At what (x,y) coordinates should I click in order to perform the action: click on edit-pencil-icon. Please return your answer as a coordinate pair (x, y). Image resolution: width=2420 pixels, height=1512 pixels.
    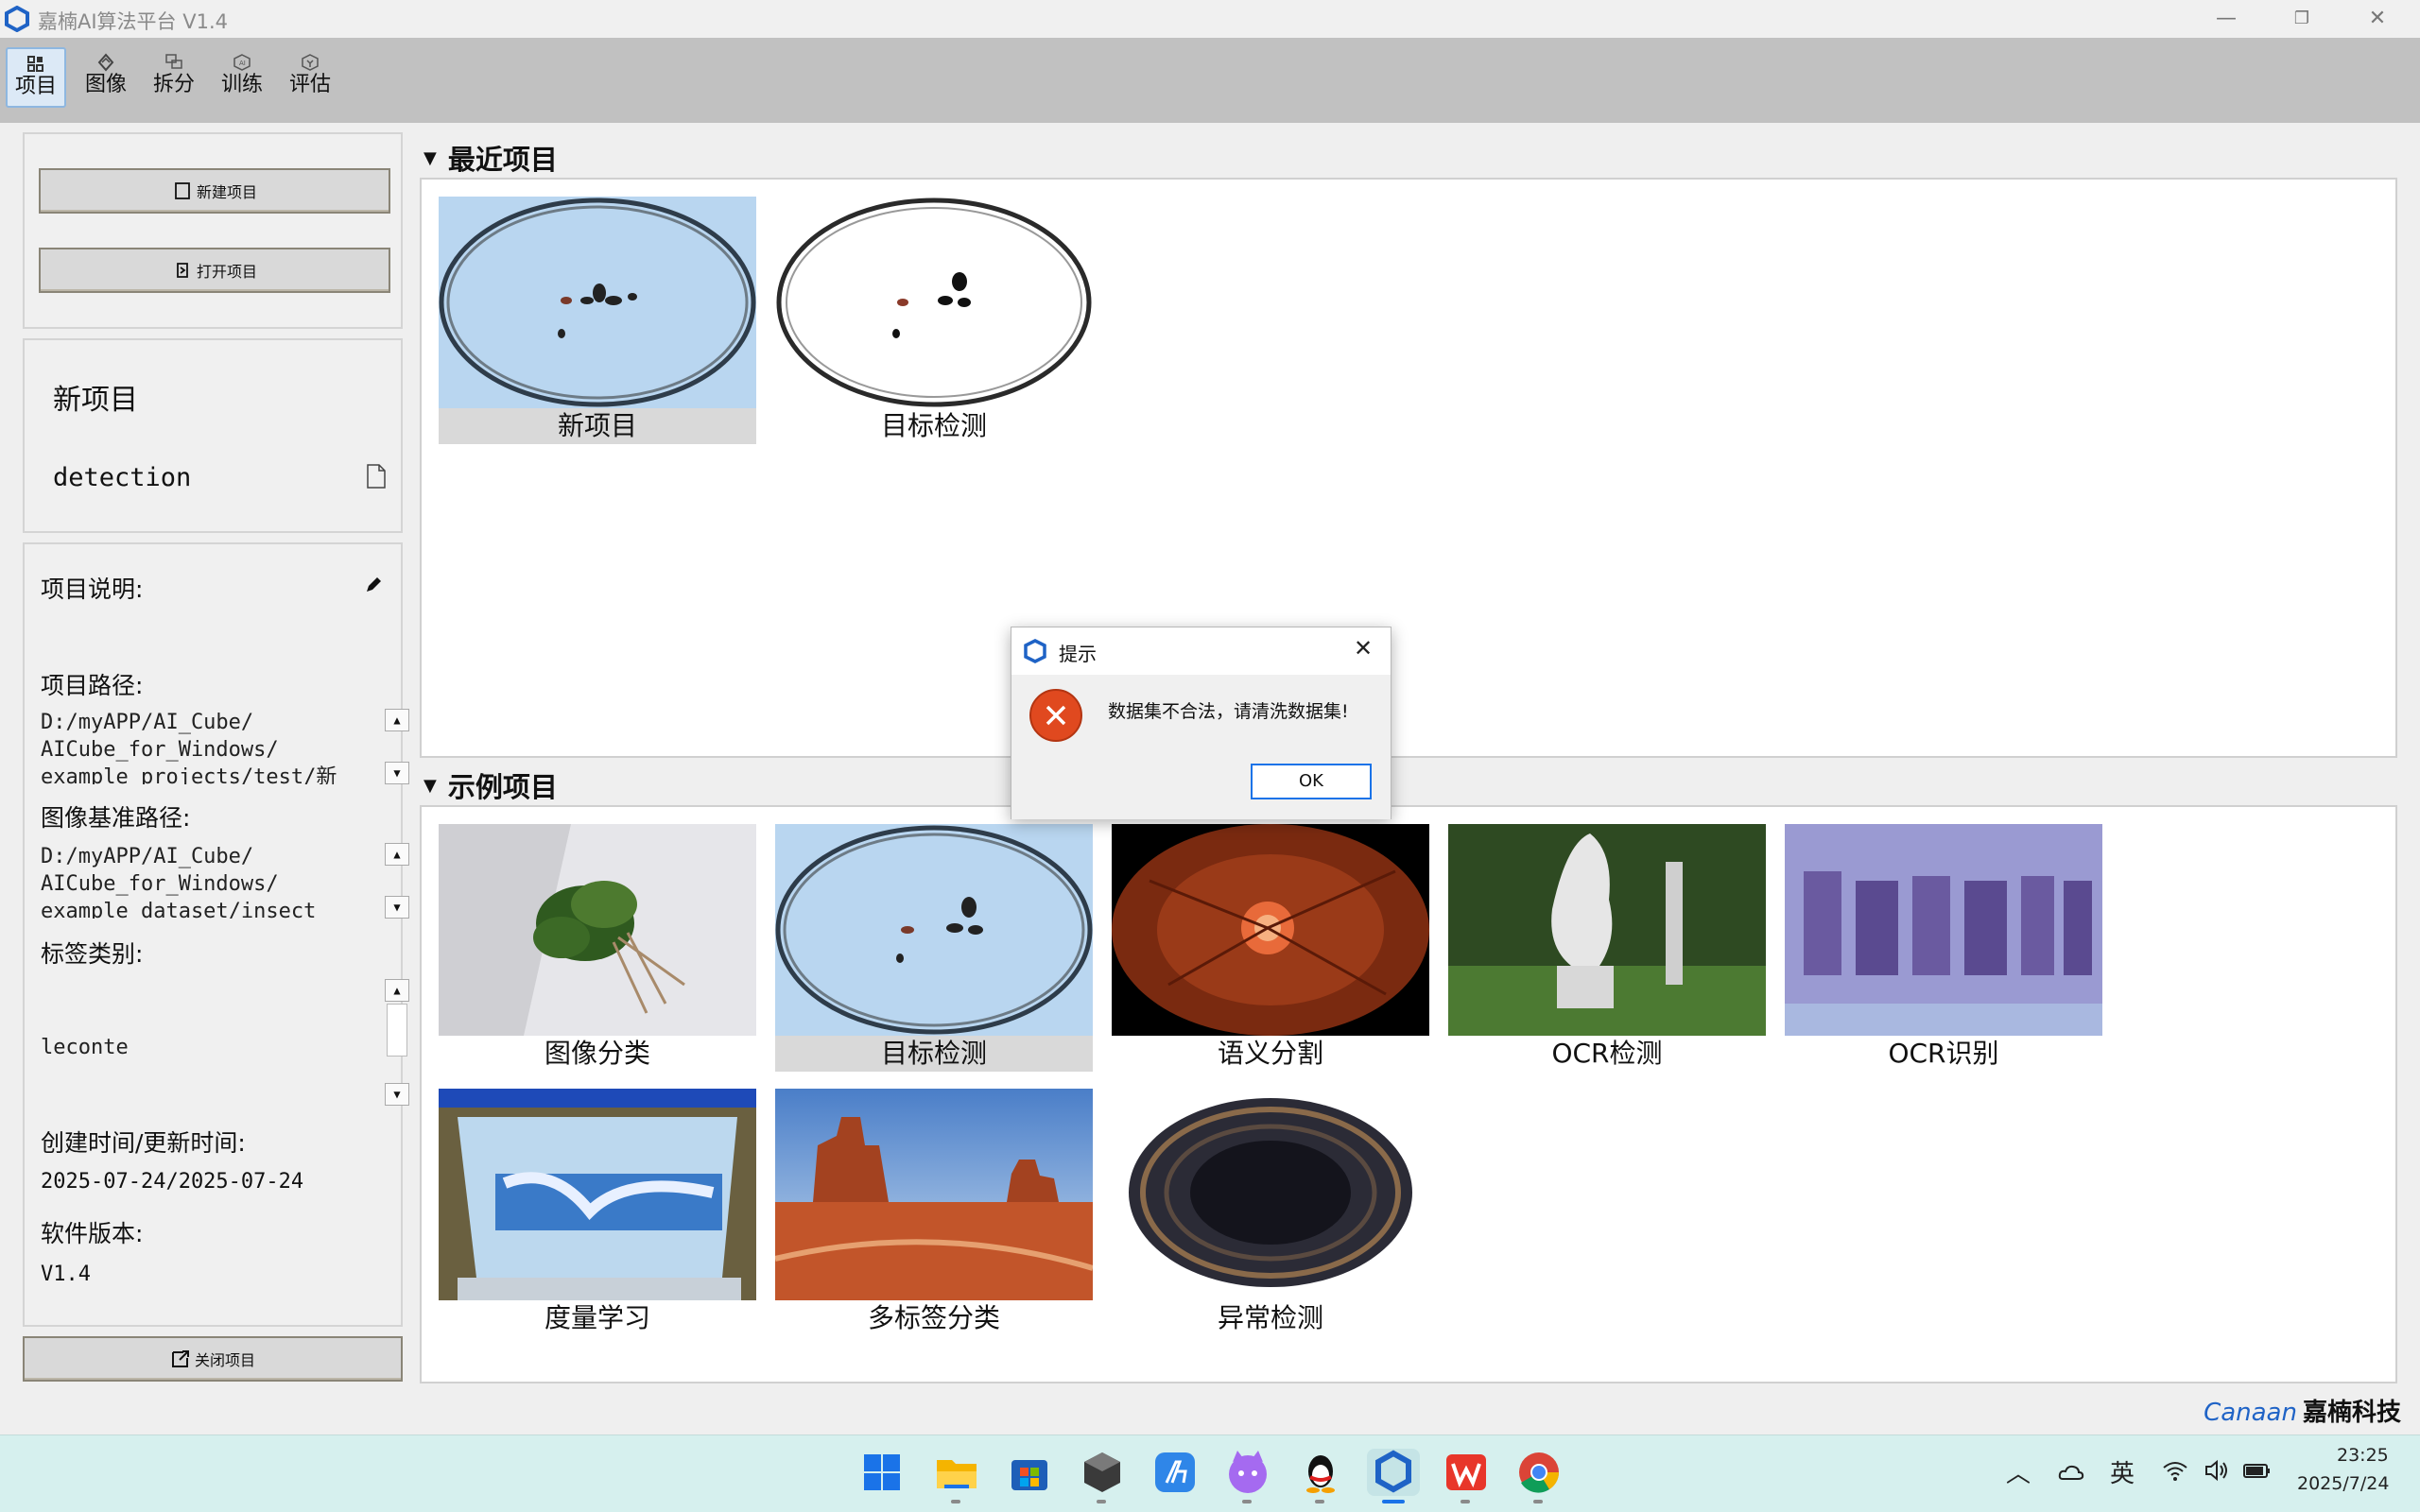
    Looking at the image, I should click on (373, 585).